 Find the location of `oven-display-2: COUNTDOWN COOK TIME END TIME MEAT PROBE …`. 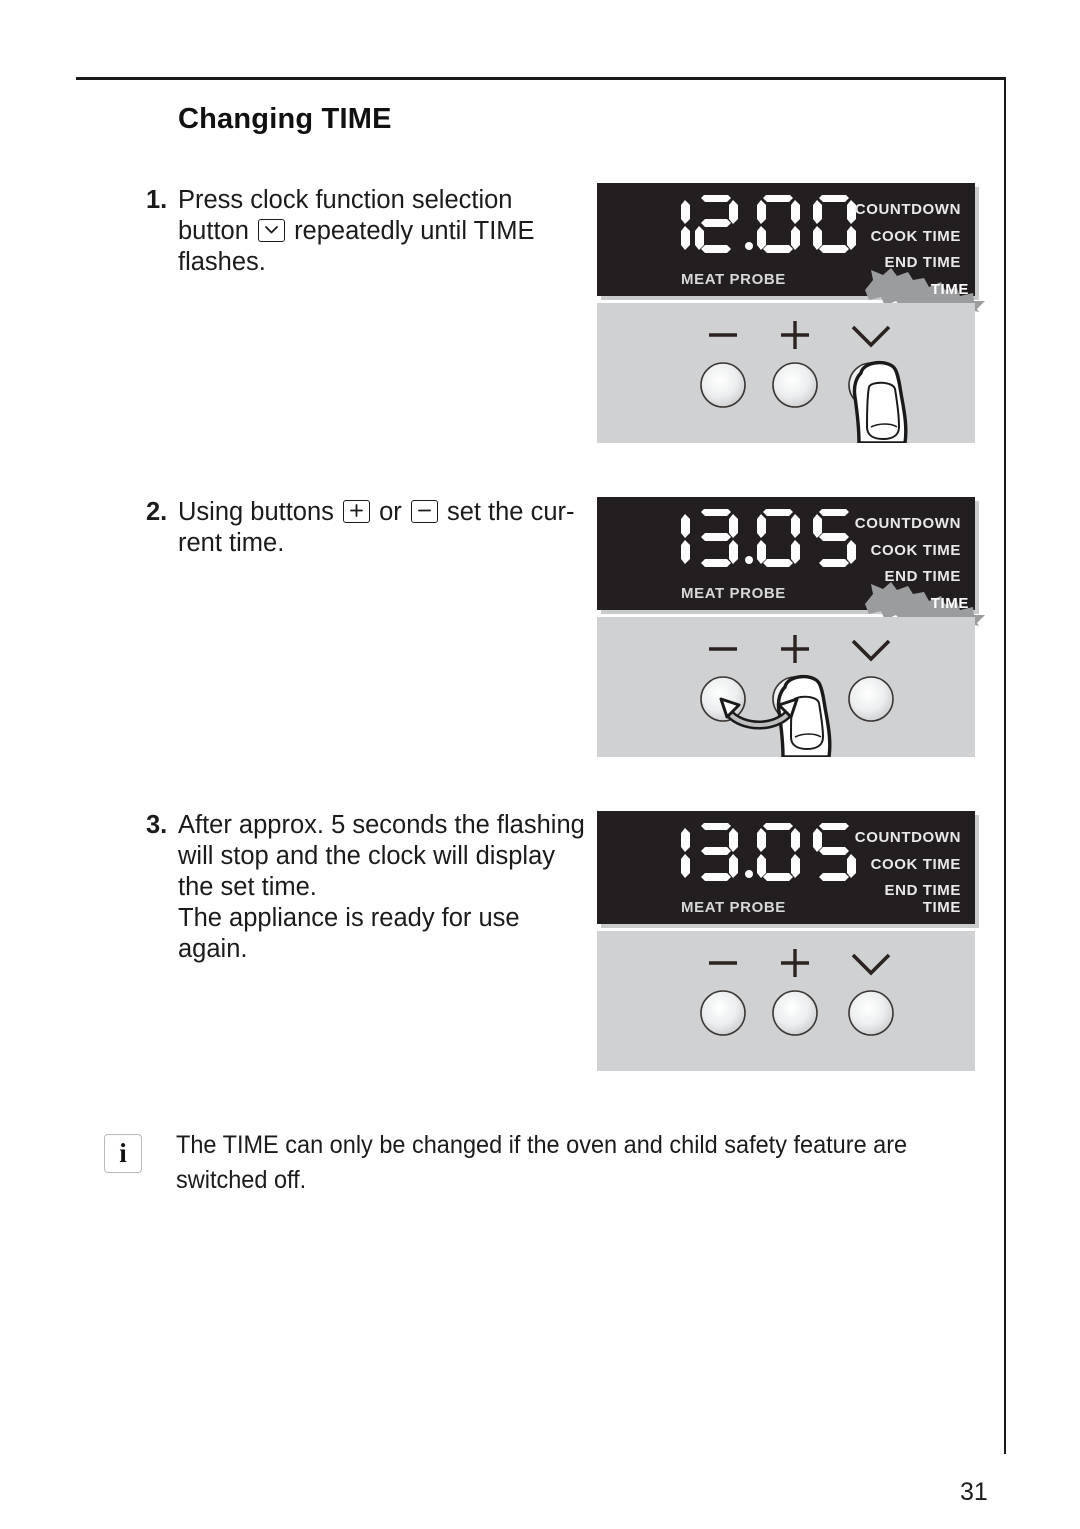

oven-display-2: COUNTDOWN COOK TIME END TIME MEAT PROBE … is located at coordinates (791, 561).